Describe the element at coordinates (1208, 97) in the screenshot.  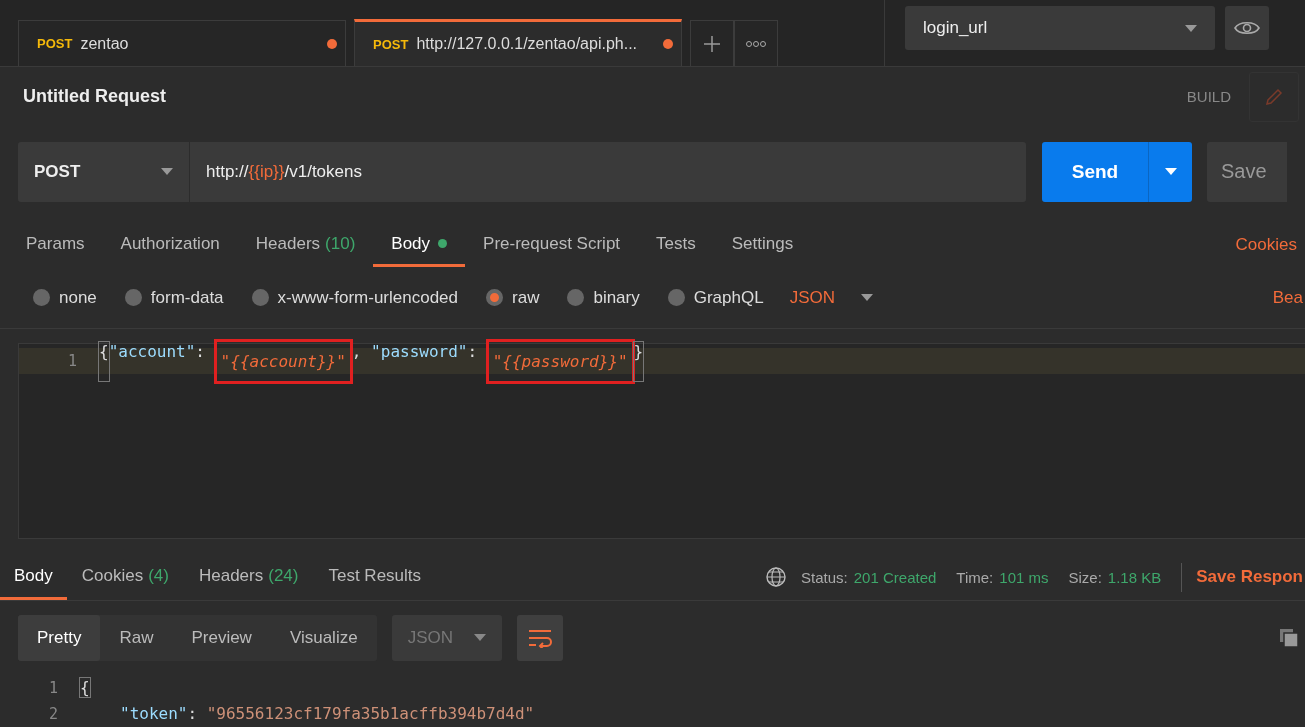
I see `build-label: BUILD` at that location.